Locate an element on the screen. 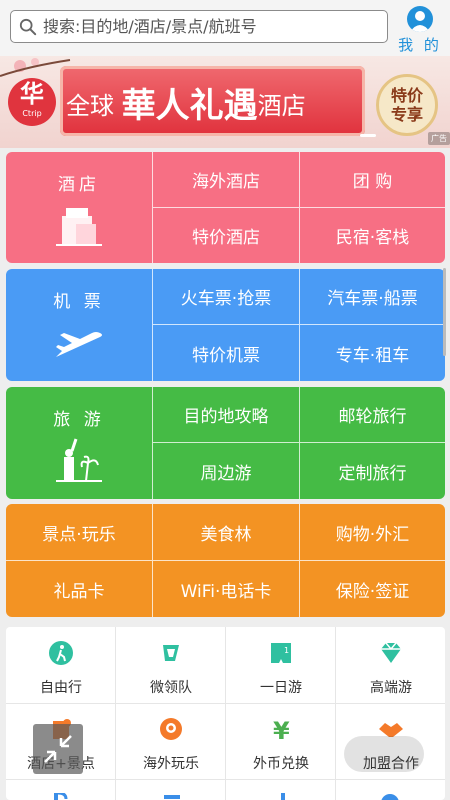 This screenshot has width=450, height=800. yen-icon: ¥ is located at coordinates (281, 731).